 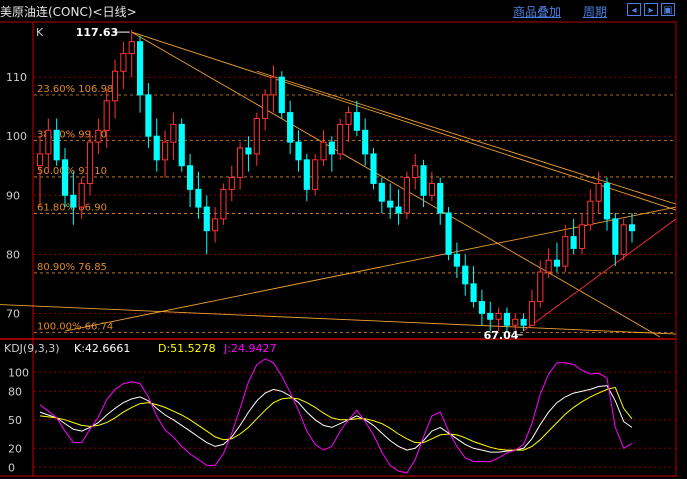 What do you see at coordinates (72, 171) in the screenshot?
I see `fib-label: 50.00% 93.10` at bounding box center [72, 171].